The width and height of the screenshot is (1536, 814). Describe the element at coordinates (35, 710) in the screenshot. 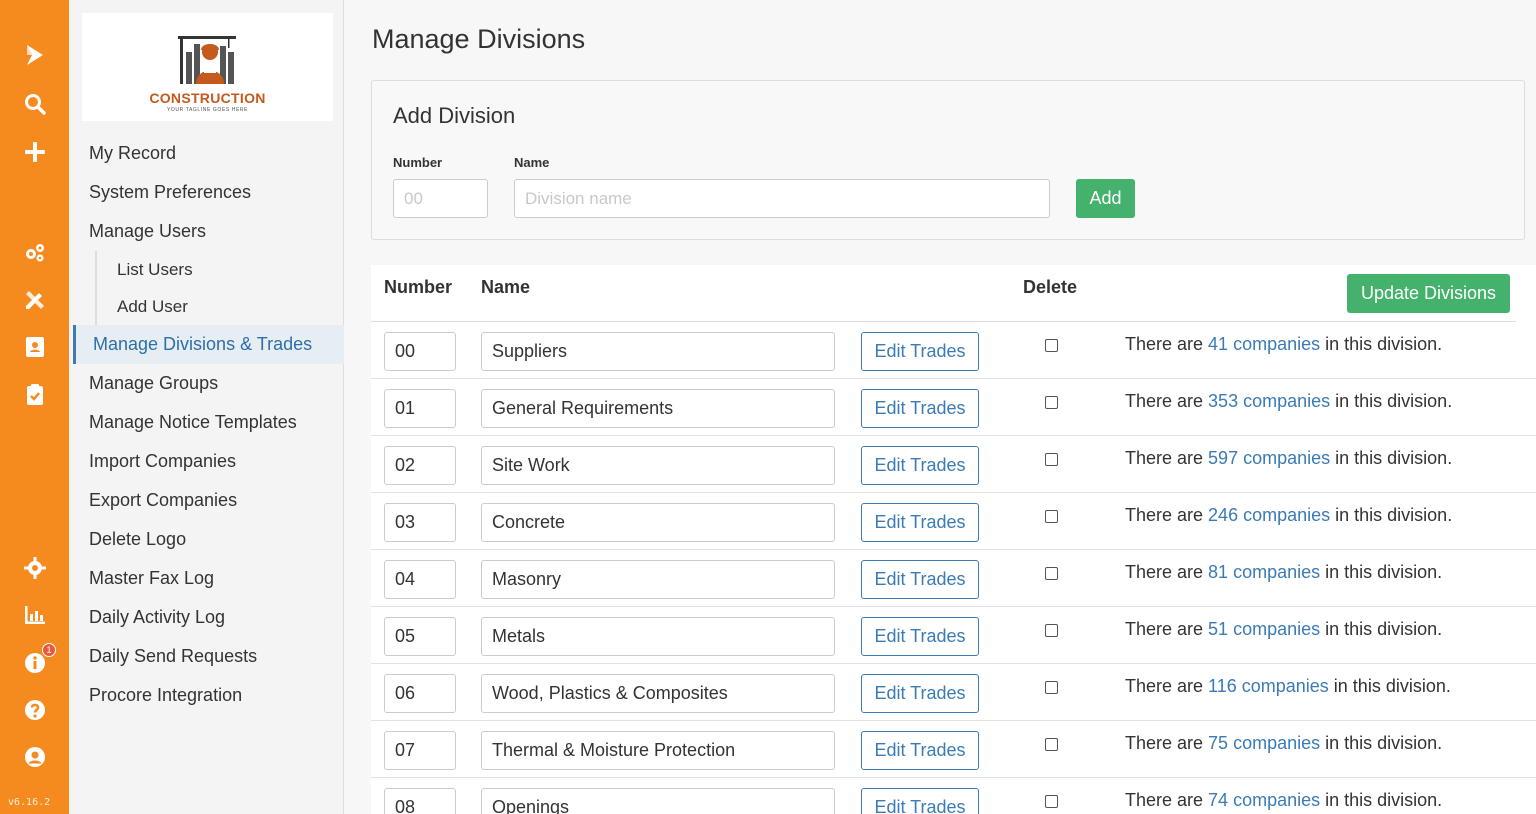

I see `help-icon` at that location.